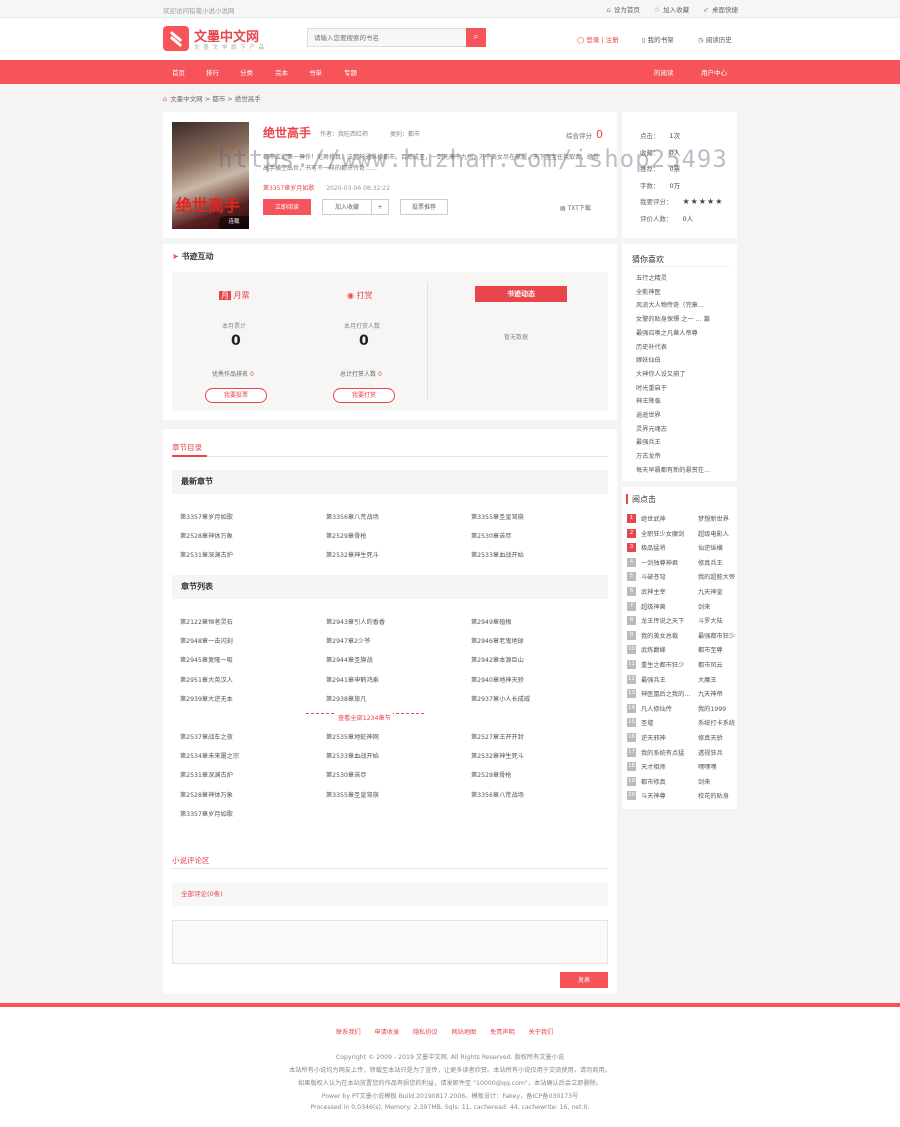 The height and width of the screenshot is (1127, 900). I want to click on chapter-link: 第2527章王开开封, so click(497, 736).